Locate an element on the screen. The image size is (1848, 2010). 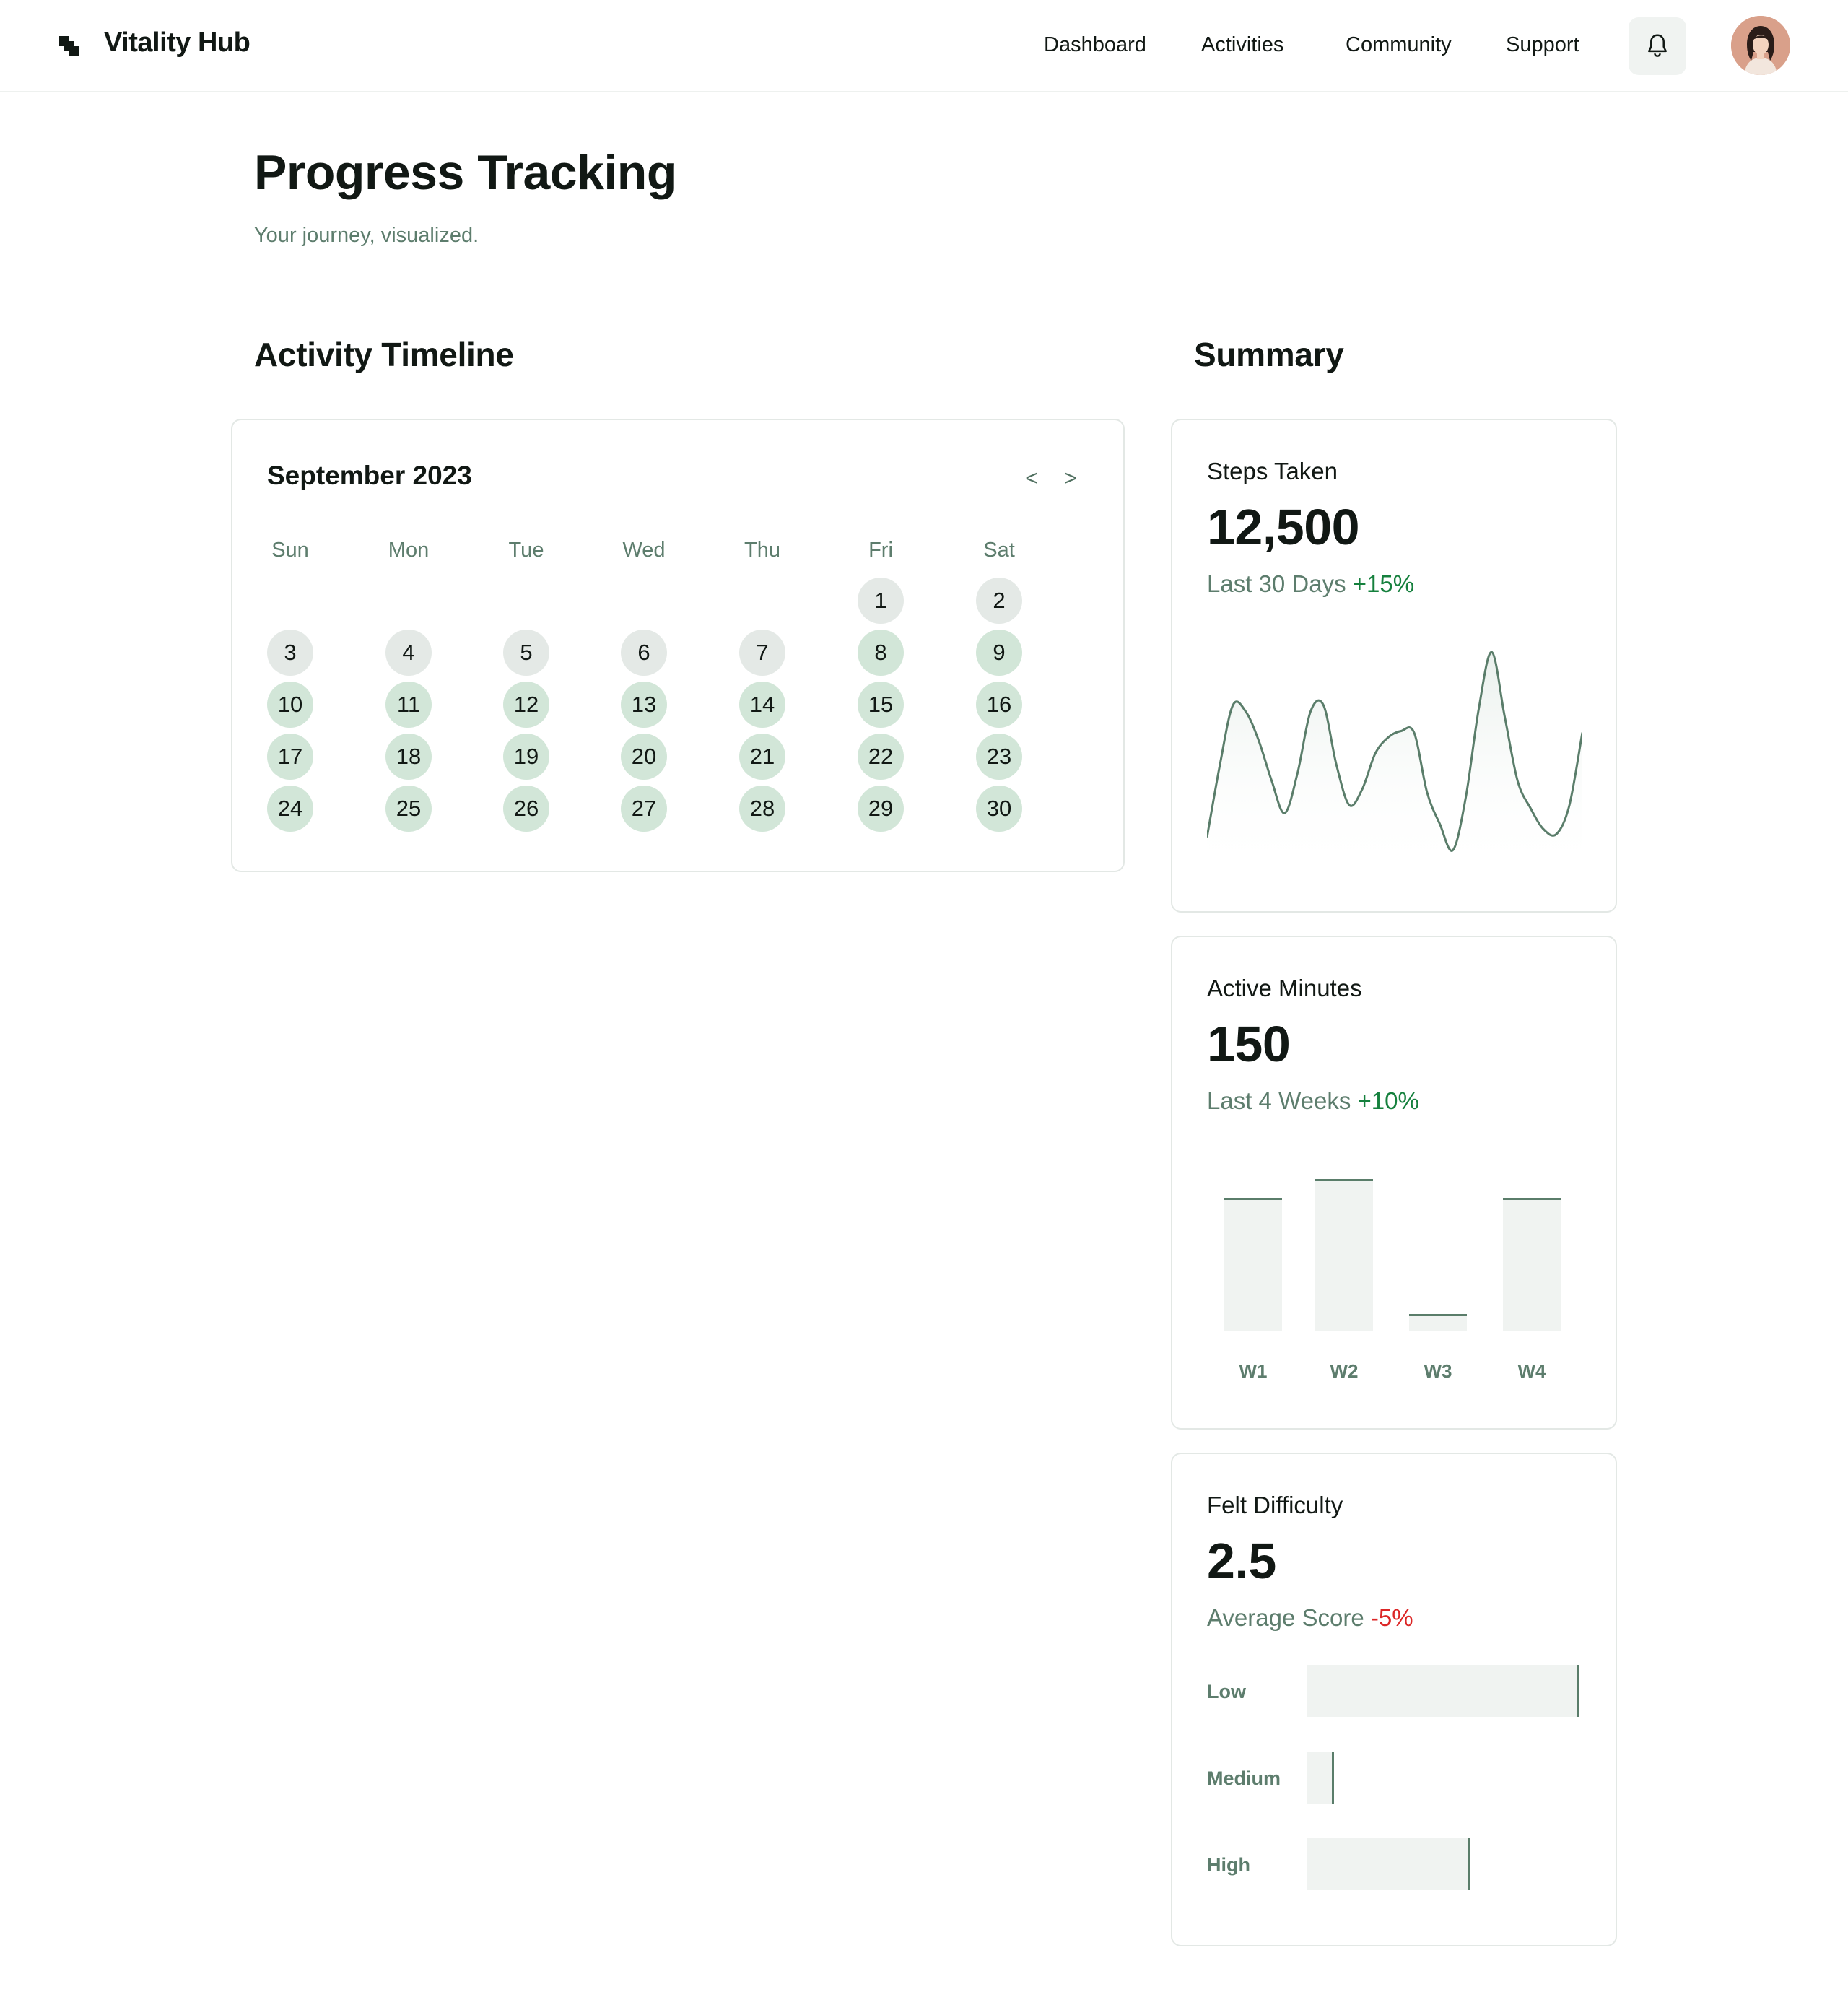
user-avatar is located at coordinates (1760, 45).